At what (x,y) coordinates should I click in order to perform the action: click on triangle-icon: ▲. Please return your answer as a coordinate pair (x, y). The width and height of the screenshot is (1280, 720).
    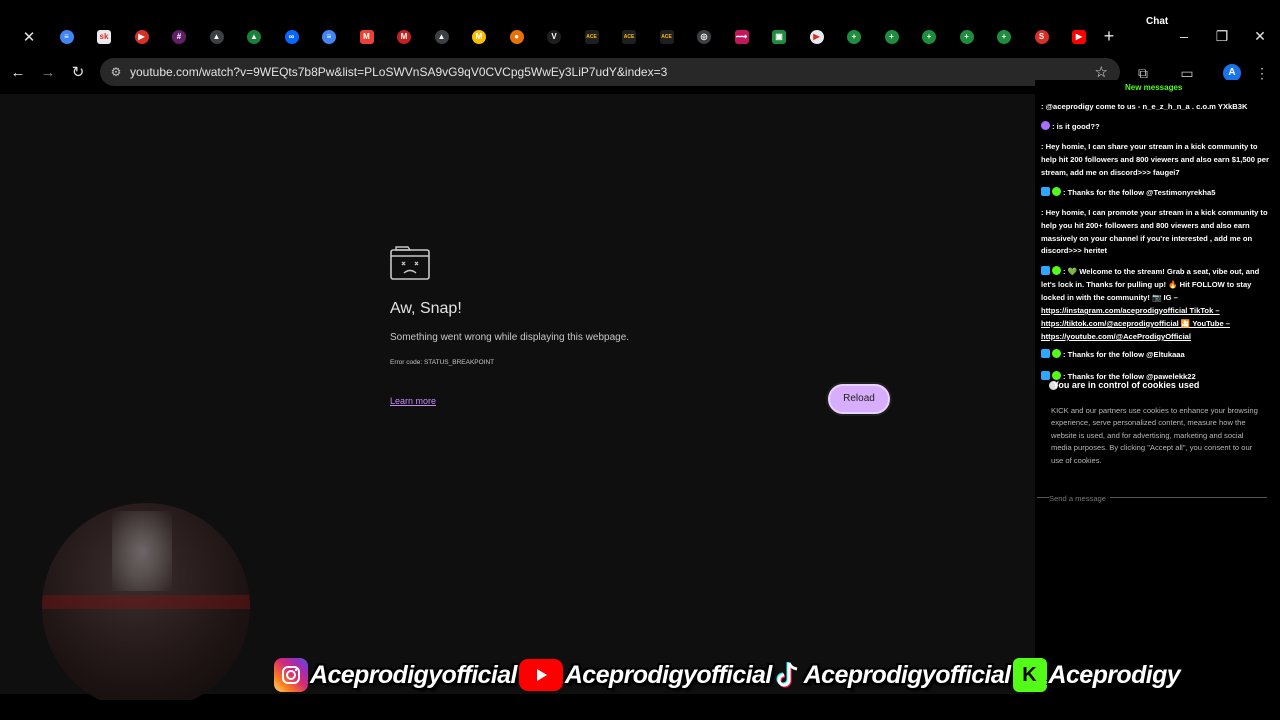
    Looking at the image, I should click on (216, 37).